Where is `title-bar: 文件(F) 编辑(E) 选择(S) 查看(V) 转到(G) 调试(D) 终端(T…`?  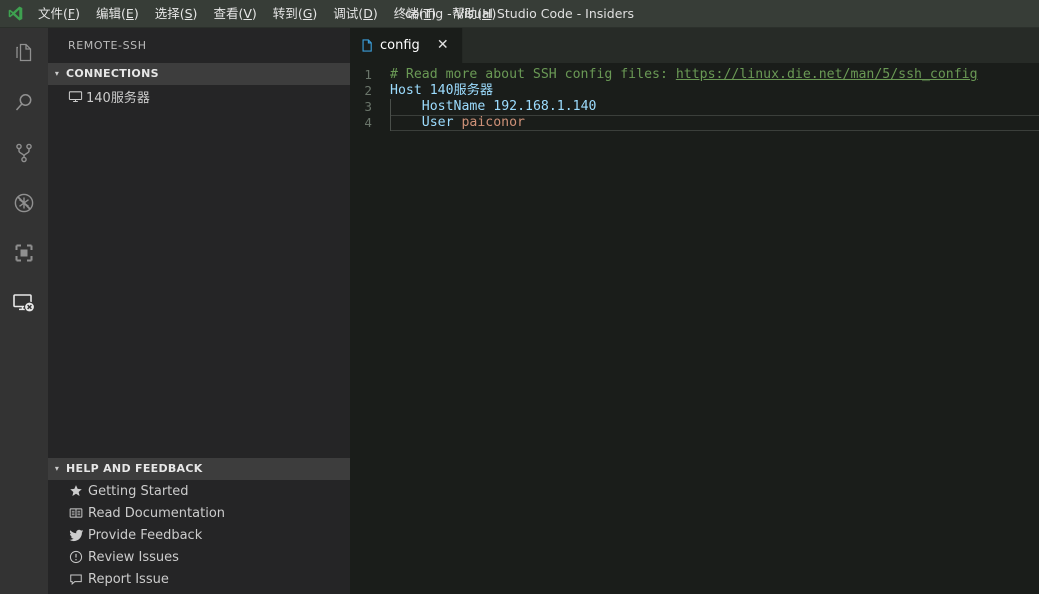
title-bar: 文件(F) 编辑(E) 选择(S) 查看(V) 转到(G) 调试(D) 终端(T… is located at coordinates (519, 14).